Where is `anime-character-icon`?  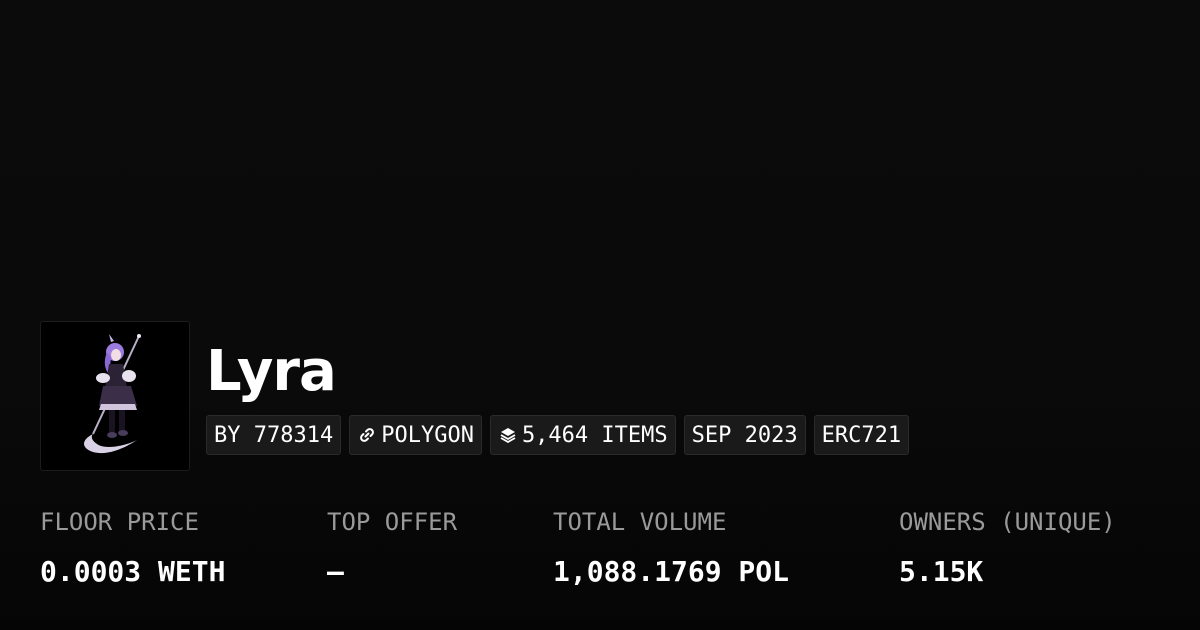 anime-character-icon is located at coordinates (112, 394).